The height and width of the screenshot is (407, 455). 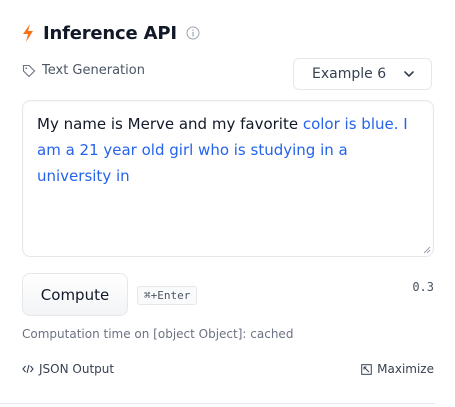 I want to click on maximize-label: Maximize, so click(x=405, y=369).